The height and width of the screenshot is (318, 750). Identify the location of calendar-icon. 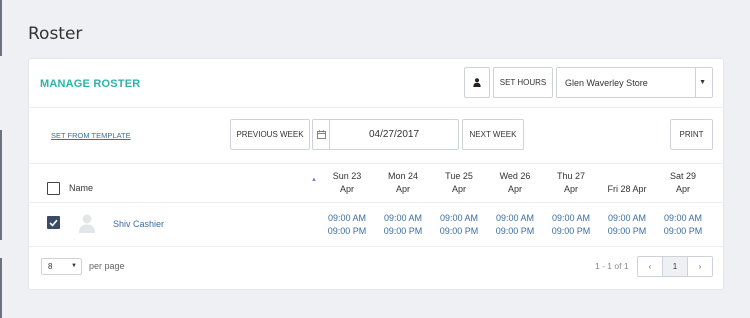
(321, 134).